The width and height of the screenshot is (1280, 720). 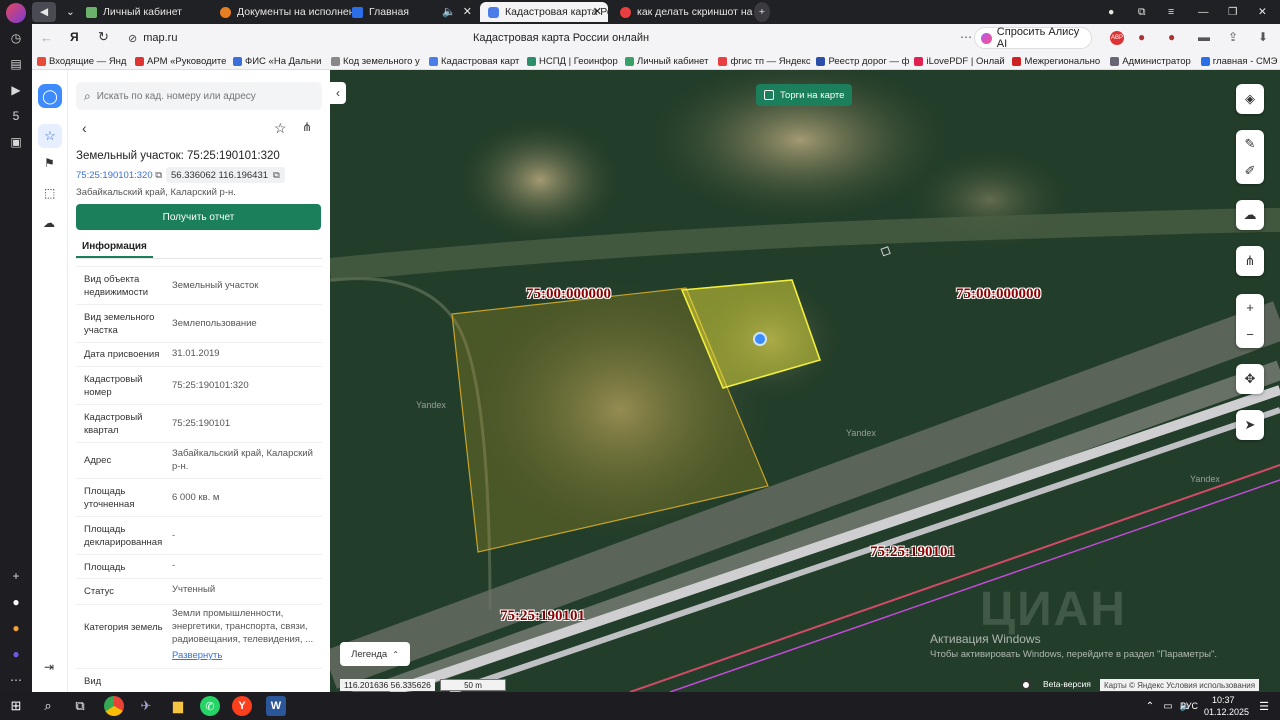 I want to click on windows-start-icon: ⊞, so click(x=16, y=706).